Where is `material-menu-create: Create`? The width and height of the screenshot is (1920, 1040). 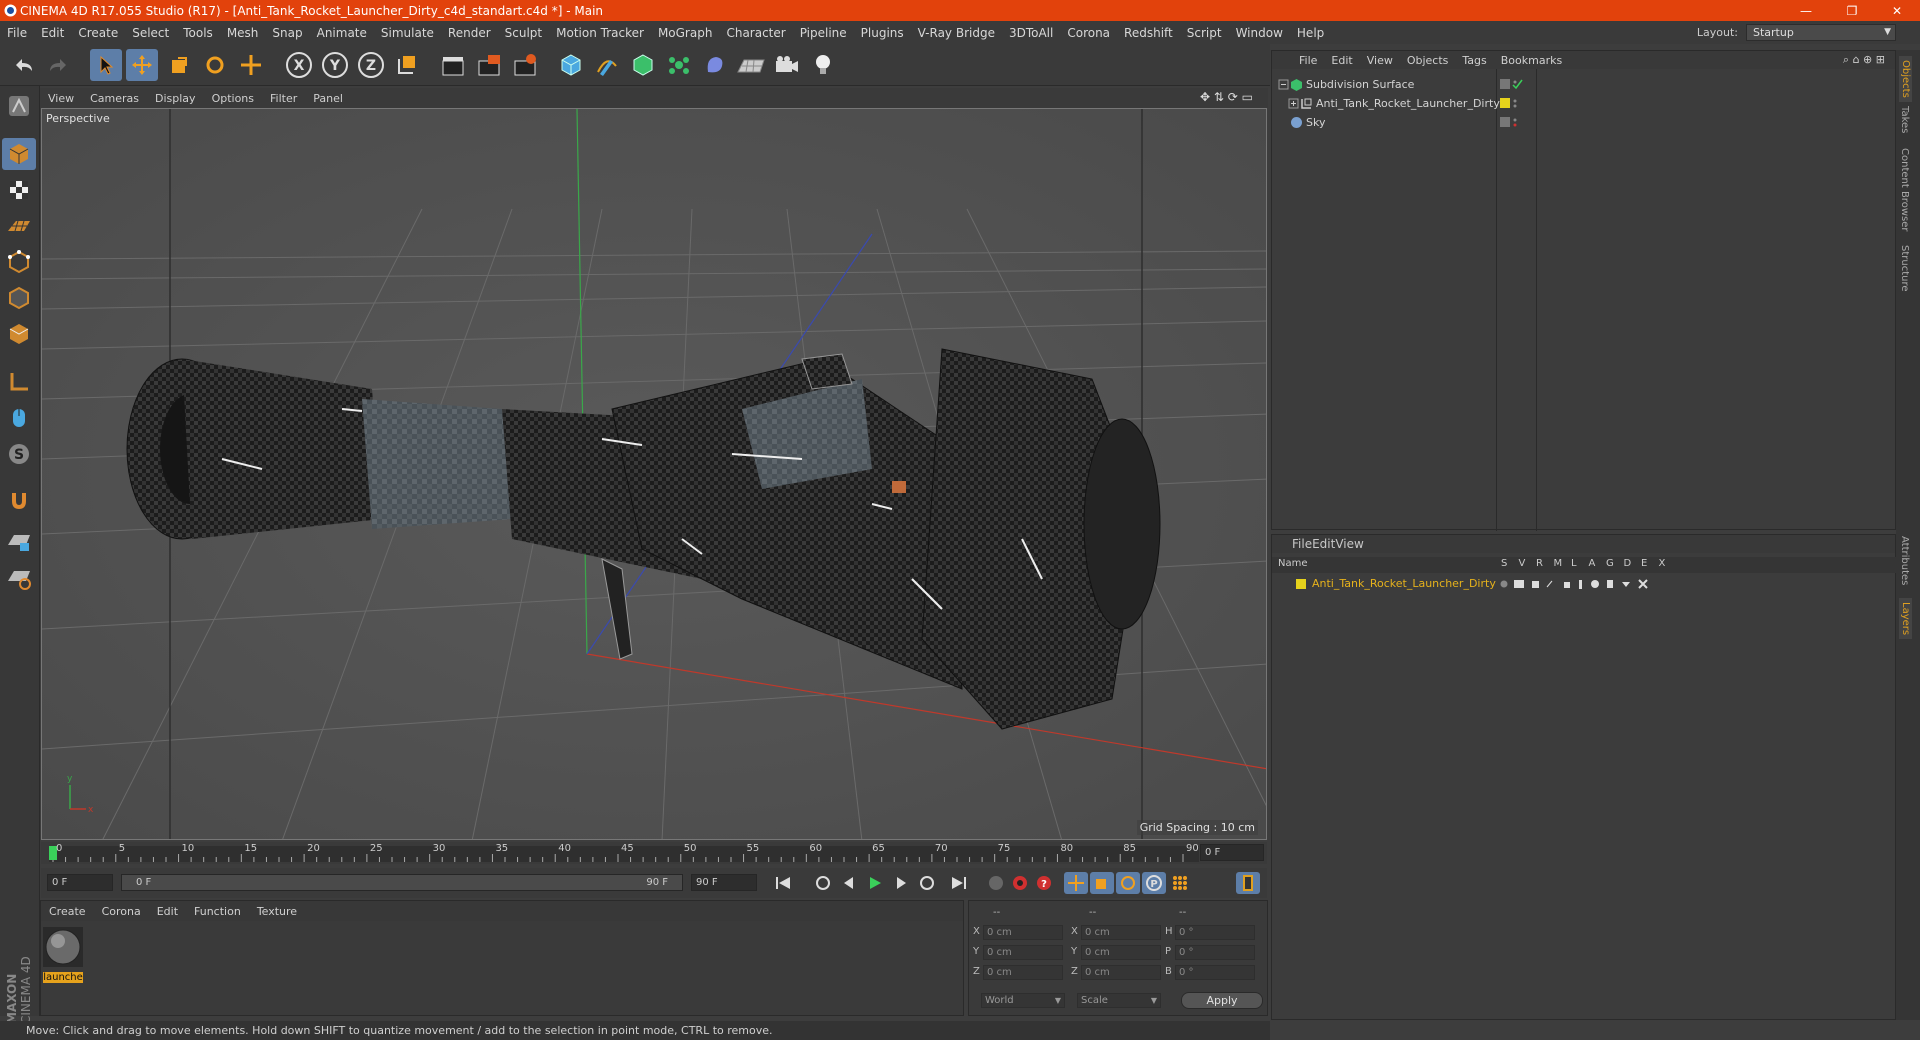 material-menu-create: Create is located at coordinates (67, 911).